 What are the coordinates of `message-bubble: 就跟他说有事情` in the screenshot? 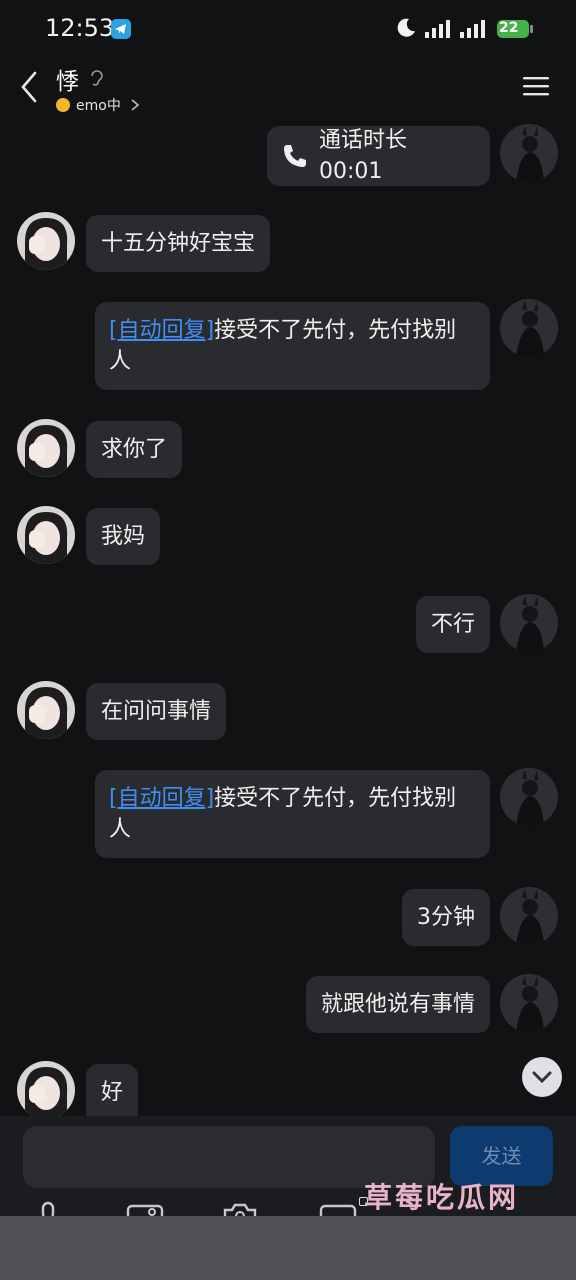 It's located at (397, 1004).